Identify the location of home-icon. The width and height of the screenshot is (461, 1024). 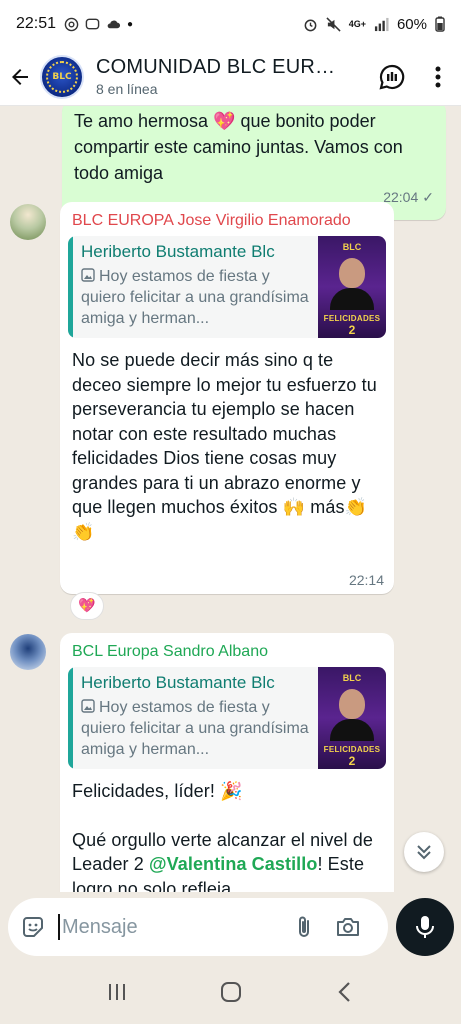
(231, 991).